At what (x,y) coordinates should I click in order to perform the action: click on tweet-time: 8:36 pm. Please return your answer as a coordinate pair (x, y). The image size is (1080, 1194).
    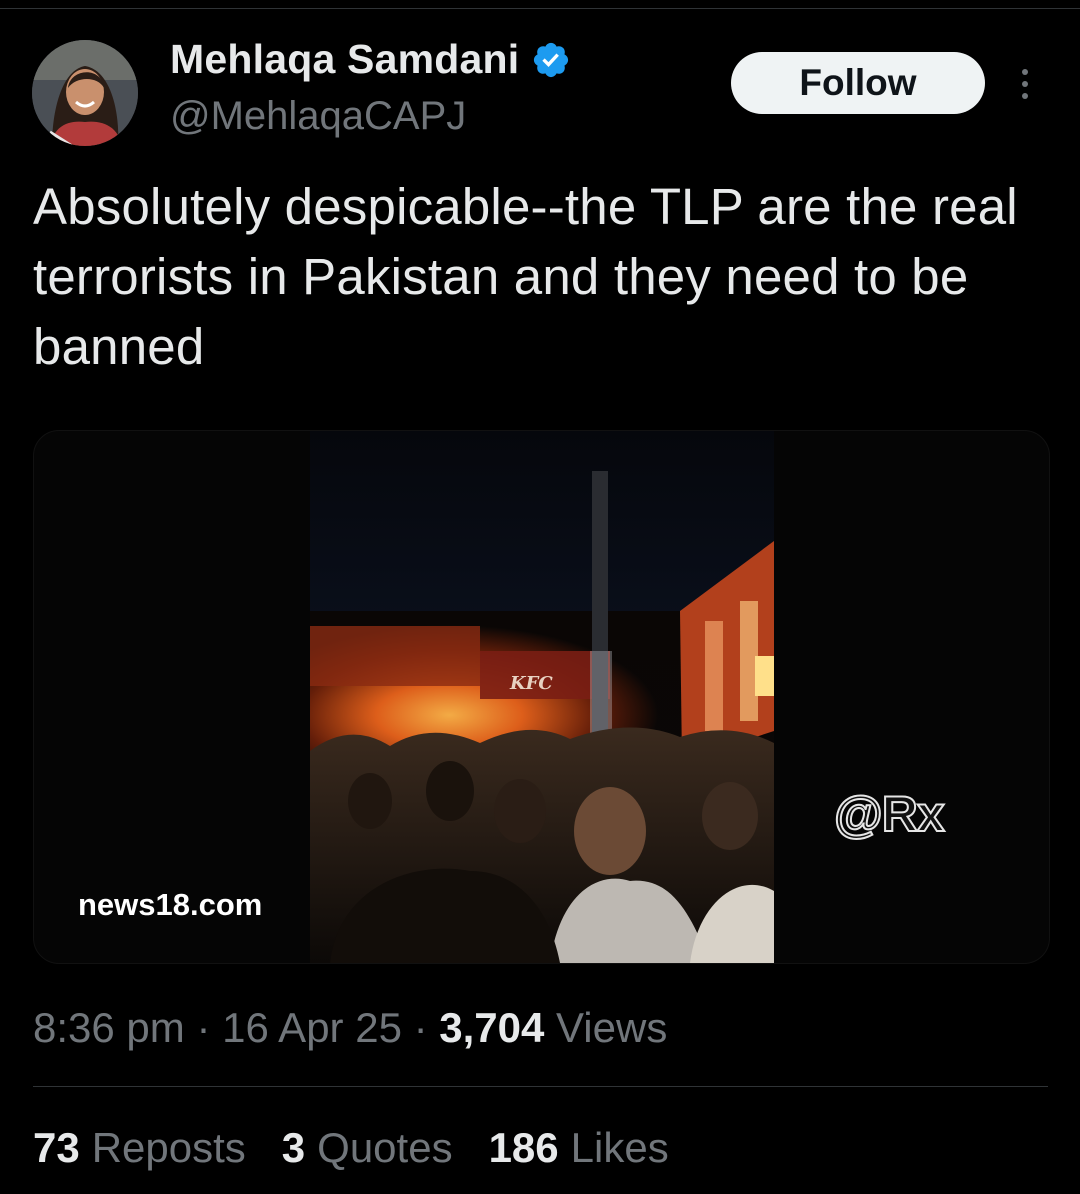
    Looking at the image, I should click on (109, 1027).